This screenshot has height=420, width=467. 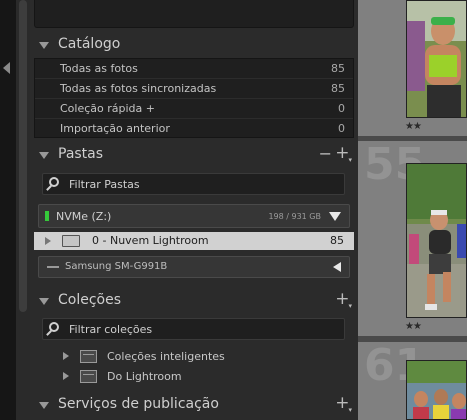 What do you see at coordinates (48, 241) in the screenshot?
I see `folder-expand-icon` at bounding box center [48, 241].